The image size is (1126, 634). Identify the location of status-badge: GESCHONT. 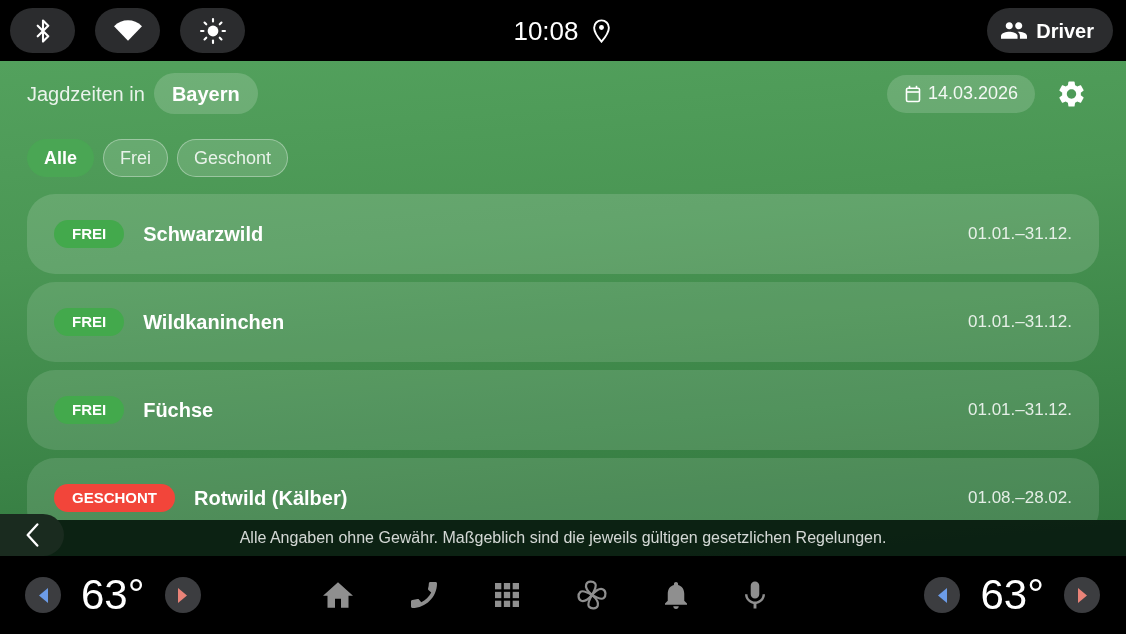
(114, 498).